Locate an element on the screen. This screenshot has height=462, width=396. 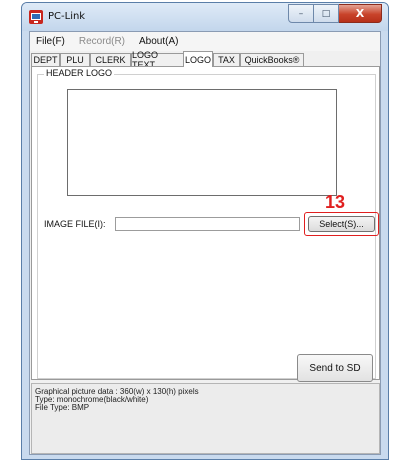
minimize-icon: – is located at coordinates (301, 13).